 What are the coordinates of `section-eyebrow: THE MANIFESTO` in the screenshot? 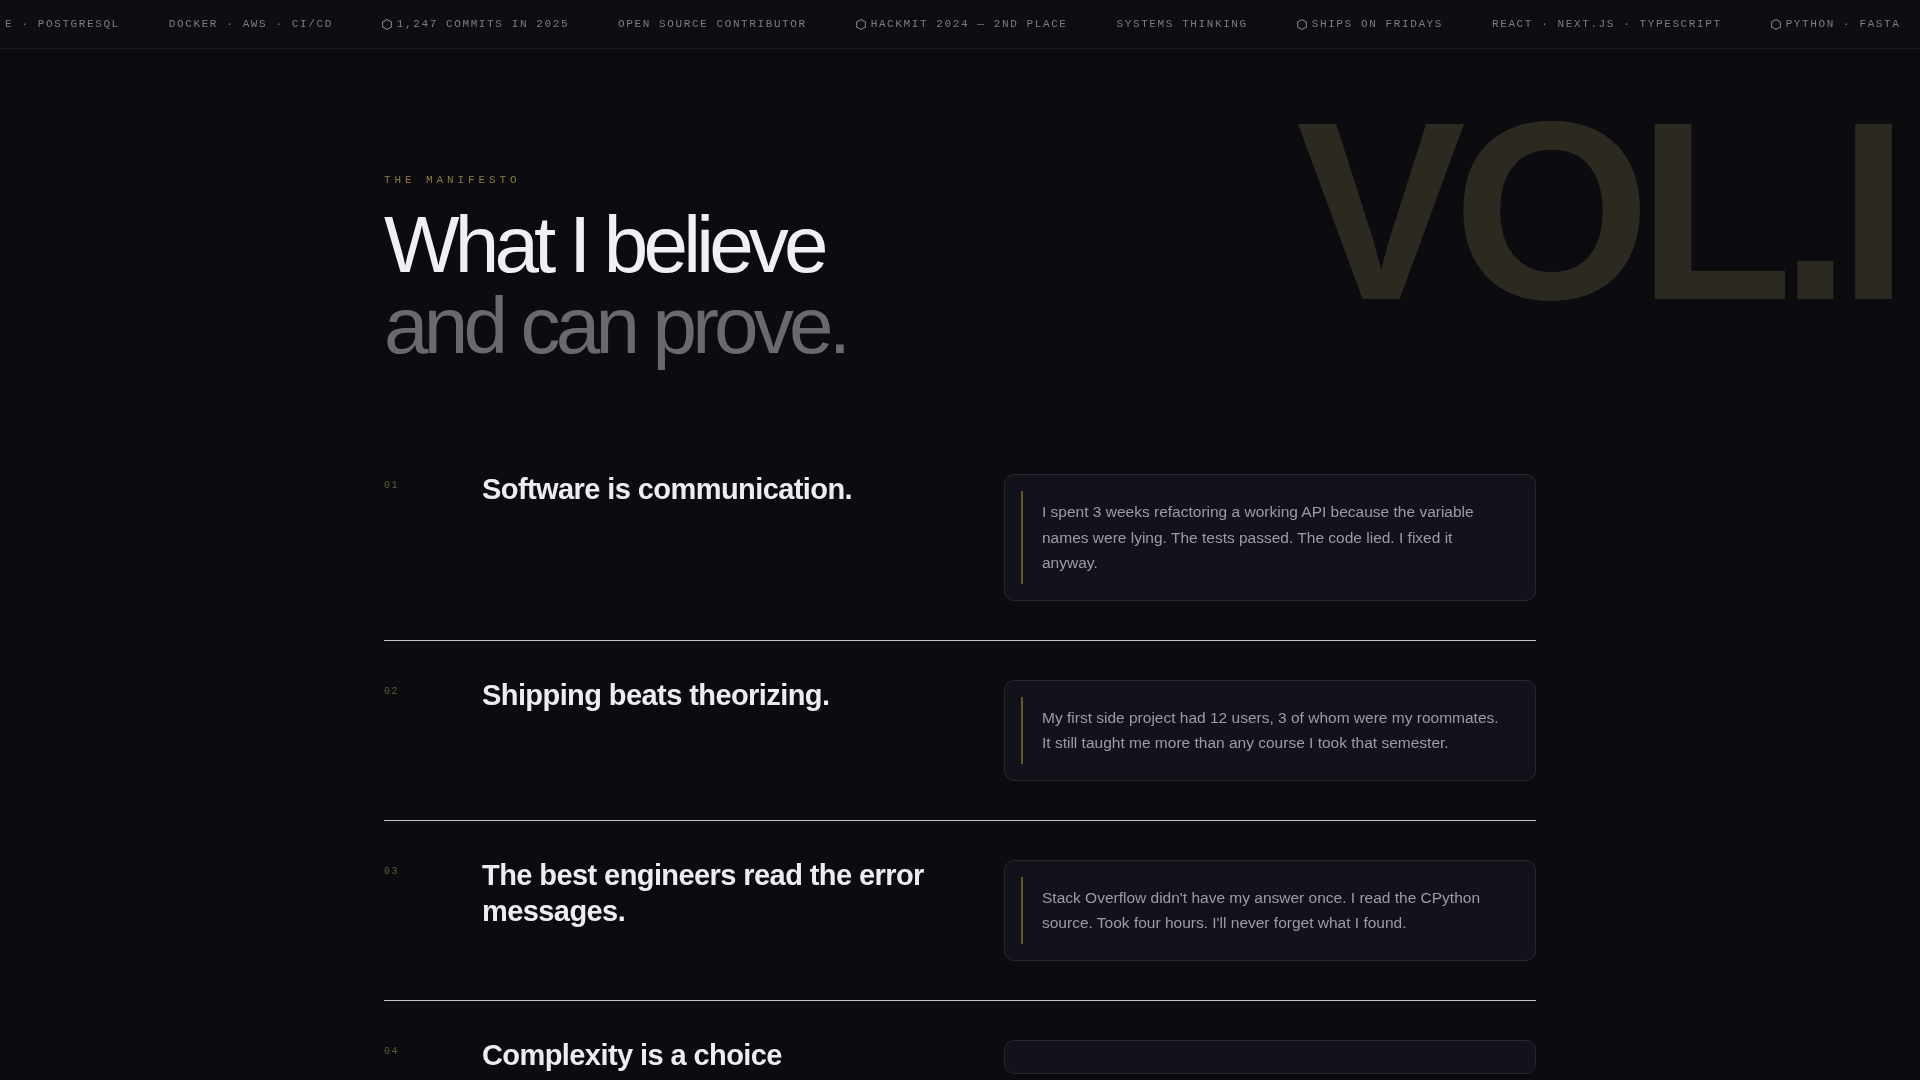 It's located at (452, 180).